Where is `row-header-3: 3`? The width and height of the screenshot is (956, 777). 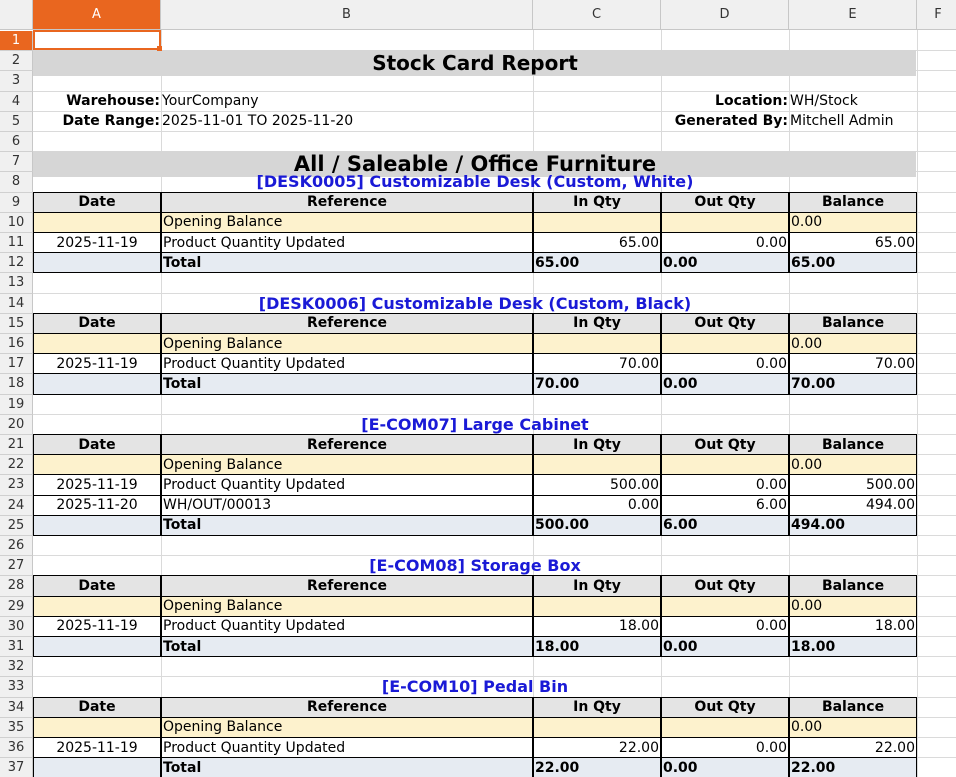 row-header-3: 3 is located at coordinates (16, 81).